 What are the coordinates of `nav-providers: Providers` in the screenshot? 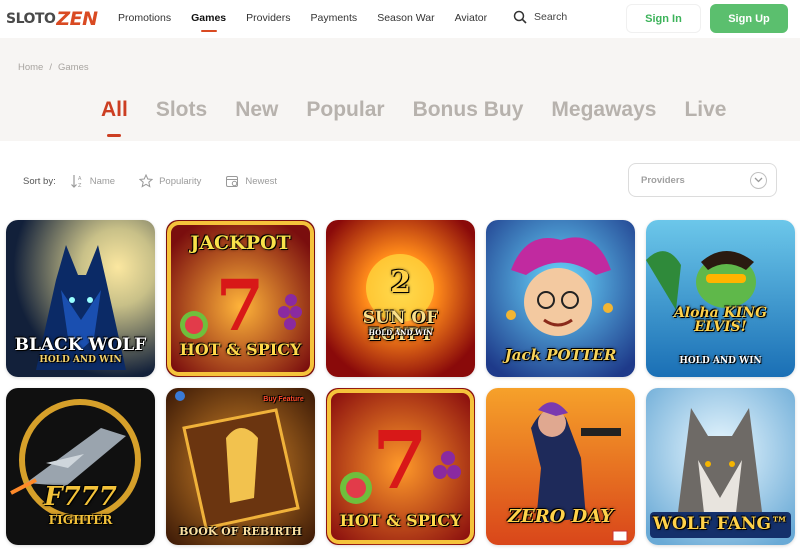 It's located at (268, 18).